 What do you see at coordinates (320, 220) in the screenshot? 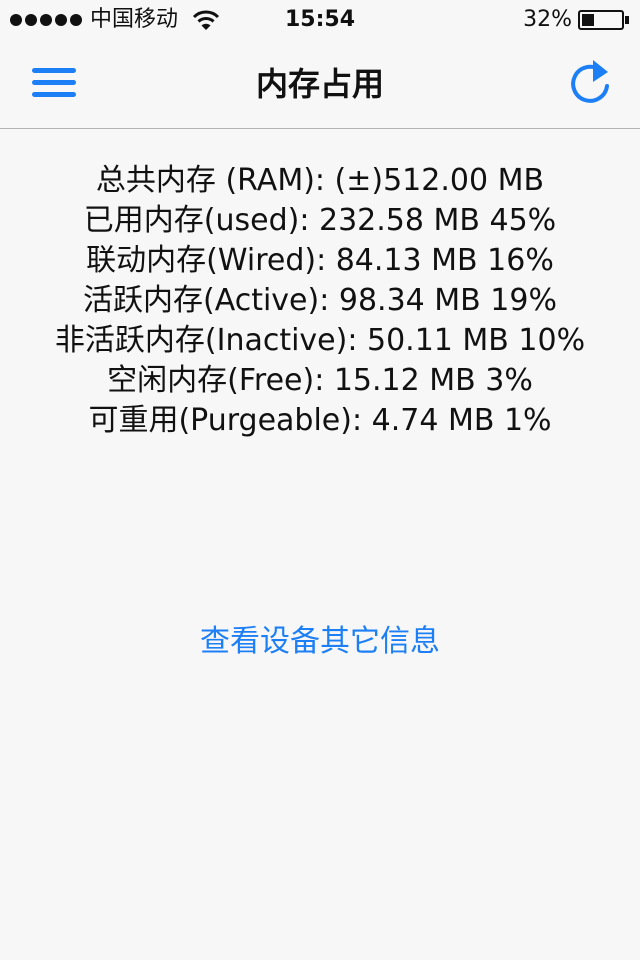
I see `memory-used-line: 已用内存(used): 232.58 MB 45%` at bounding box center [320, 220].